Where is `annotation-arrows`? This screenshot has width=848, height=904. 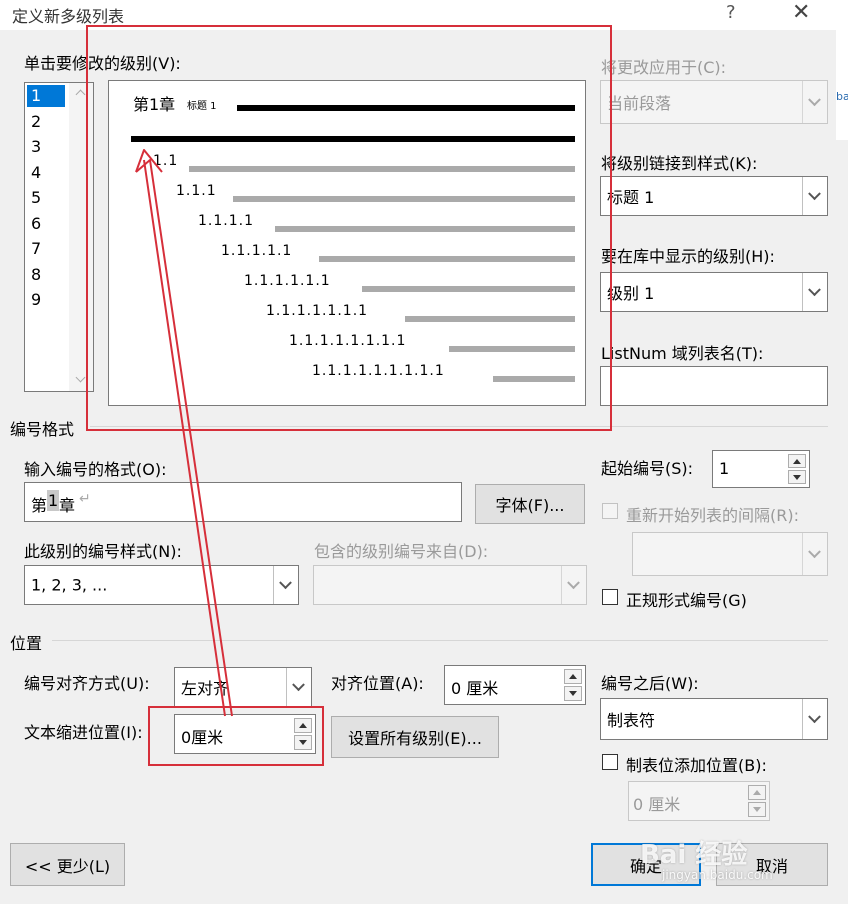 annotation-arrows is located at coordinates (184, 433).